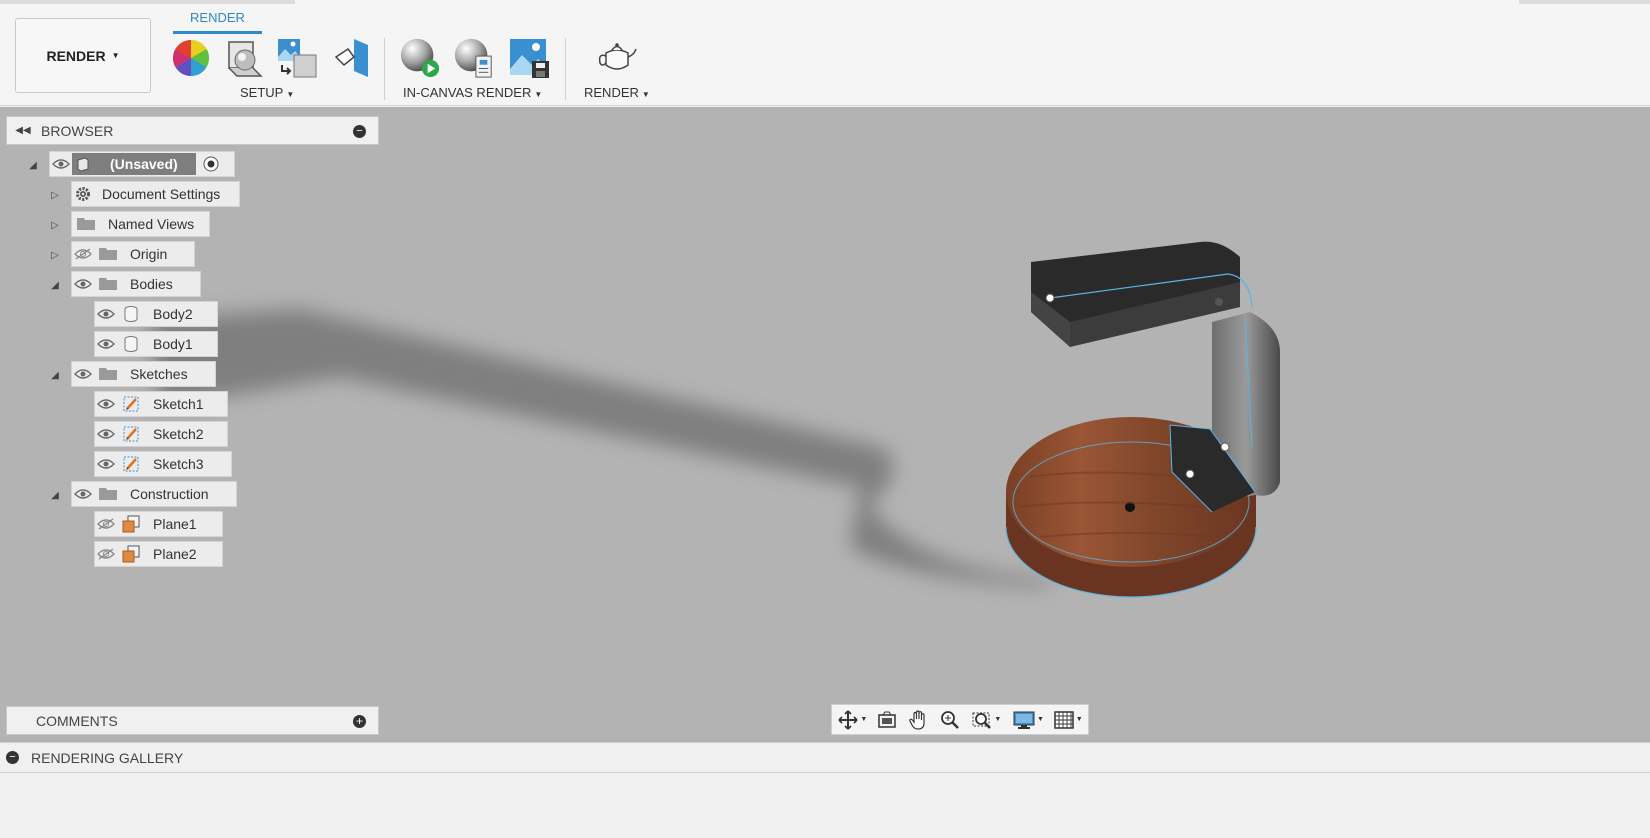 The height and width of the screenshot is (838, 1650). What do you see at coordinates (211, 164) in the screenshot?
I see `activate-radio-icon` at bounding box center [211, 164].